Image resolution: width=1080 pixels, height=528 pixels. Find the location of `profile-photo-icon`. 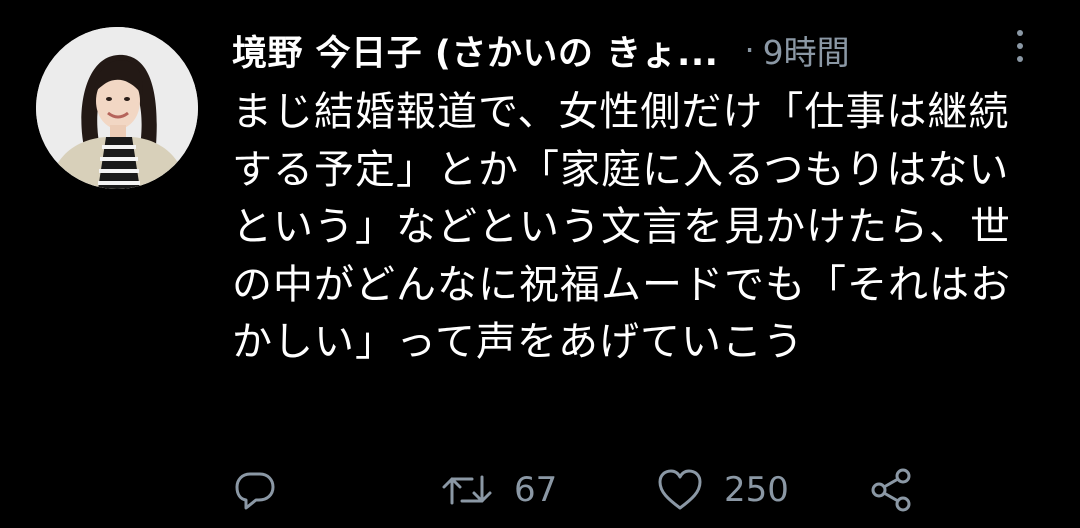

profile-photo-icon is located at coordinates (117, 108).